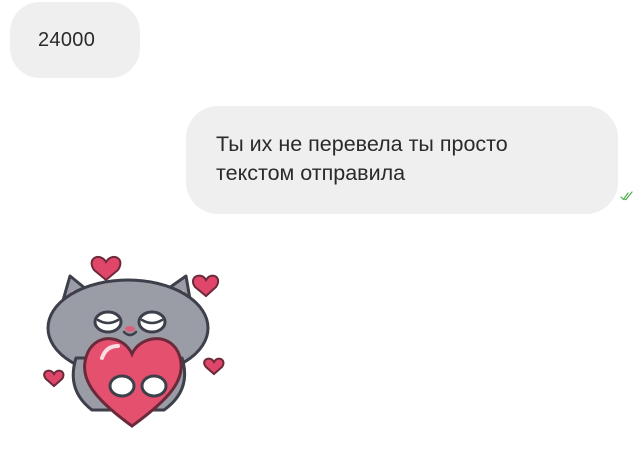 The image size is (640, 459). What do you see at coordinates (362, 144) in the screenshot?
I see `outgoing-message-line-1: Ты их не перевела ты просто` at bounding box center [362, 144].